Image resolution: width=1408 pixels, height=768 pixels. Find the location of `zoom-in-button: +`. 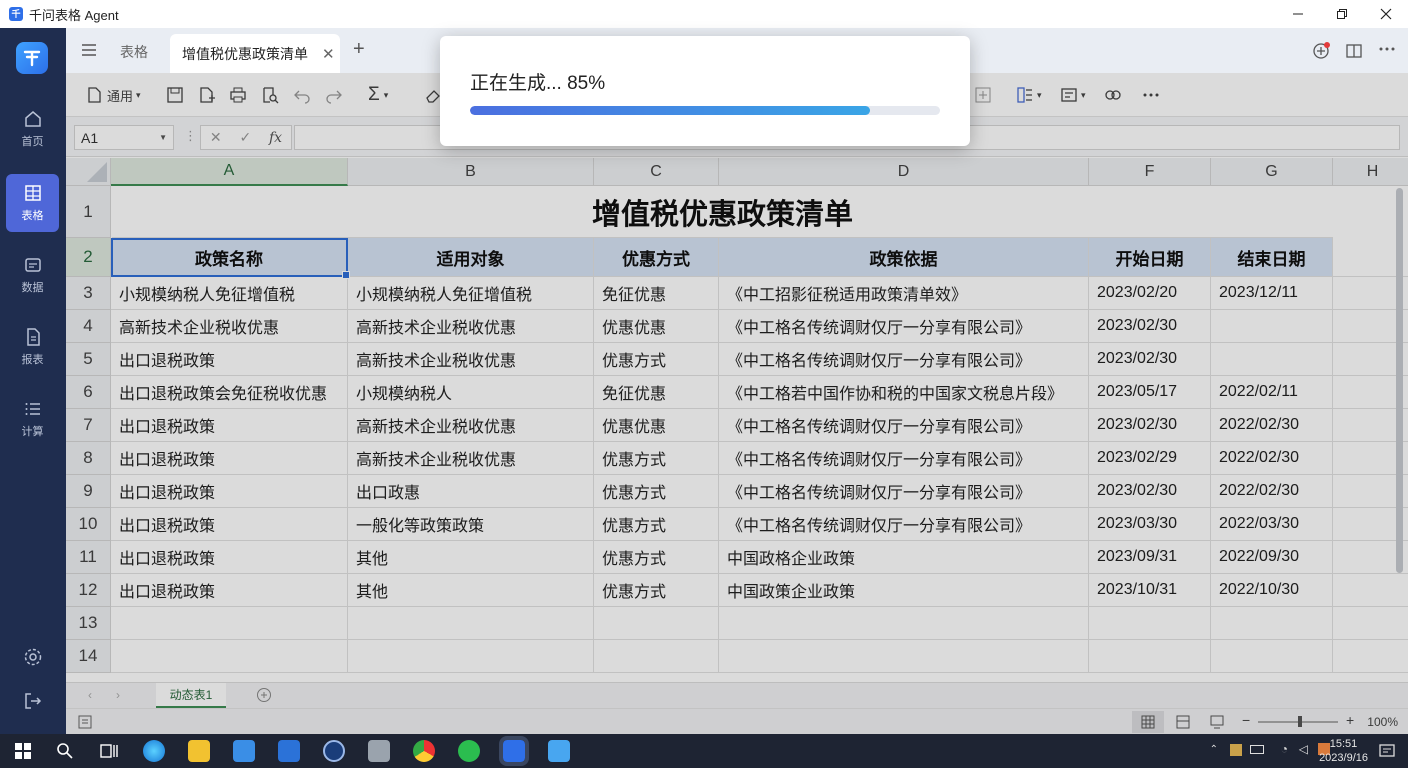

zoom-in-button: + is located at coordinates (1350, 720).